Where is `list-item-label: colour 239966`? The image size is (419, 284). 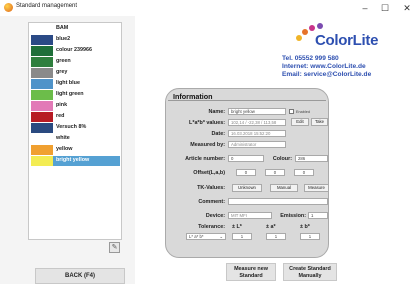
list-item-label: colour 239966 is located at coordinates (74, 50).